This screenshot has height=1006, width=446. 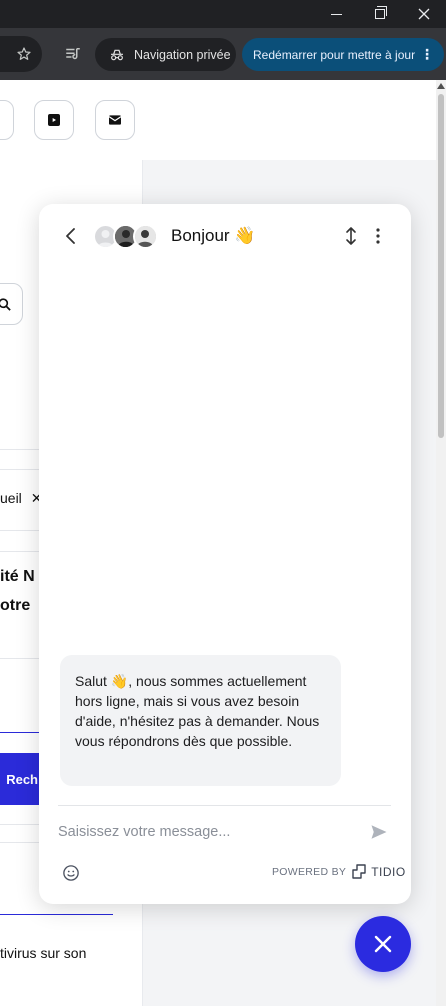 What do you see at coordinates (334, 54) in the screenshot?
I see `update-label: Redémarrer pour mettre à jour` at bounding box center [334, 54].